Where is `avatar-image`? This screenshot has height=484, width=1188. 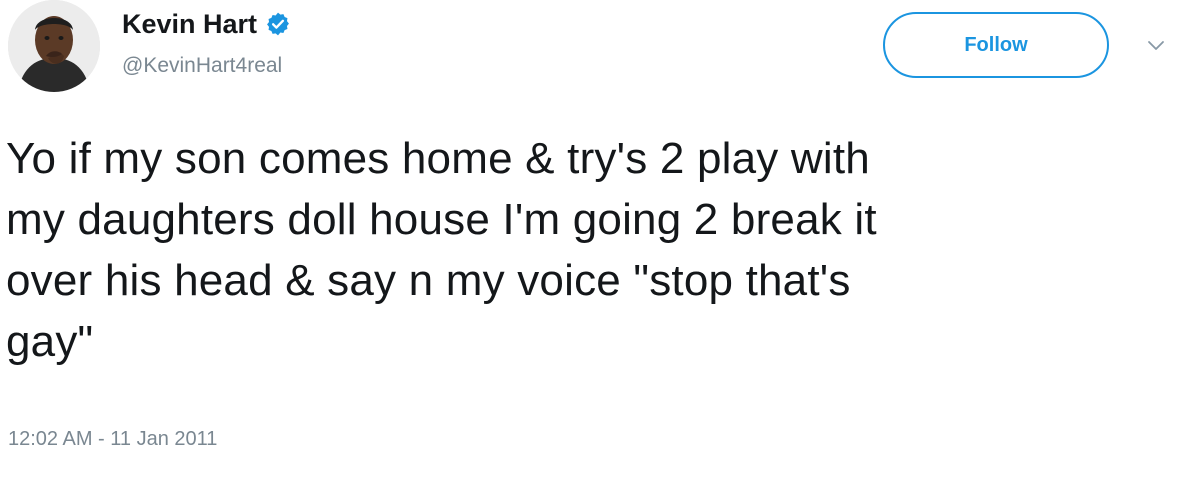
avatar-image is located at coordinates (54, 46).